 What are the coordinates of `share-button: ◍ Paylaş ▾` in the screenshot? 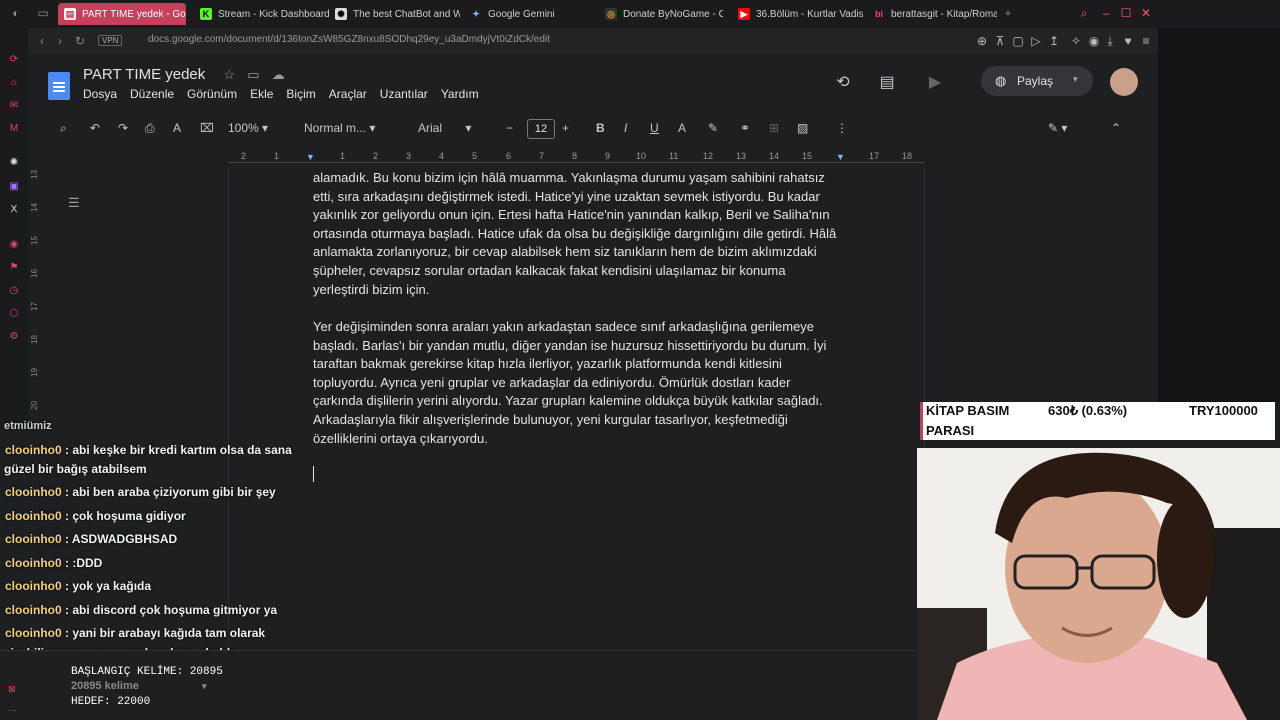 It's located at (1037, 81).